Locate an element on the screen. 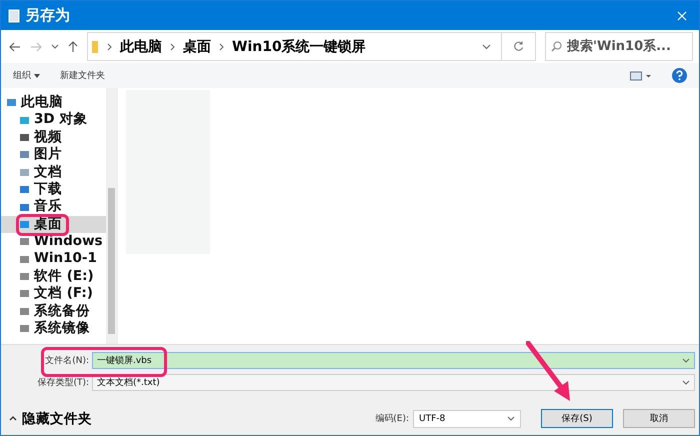  sidebar-label: 视频 is located at coordinates (48, 137).